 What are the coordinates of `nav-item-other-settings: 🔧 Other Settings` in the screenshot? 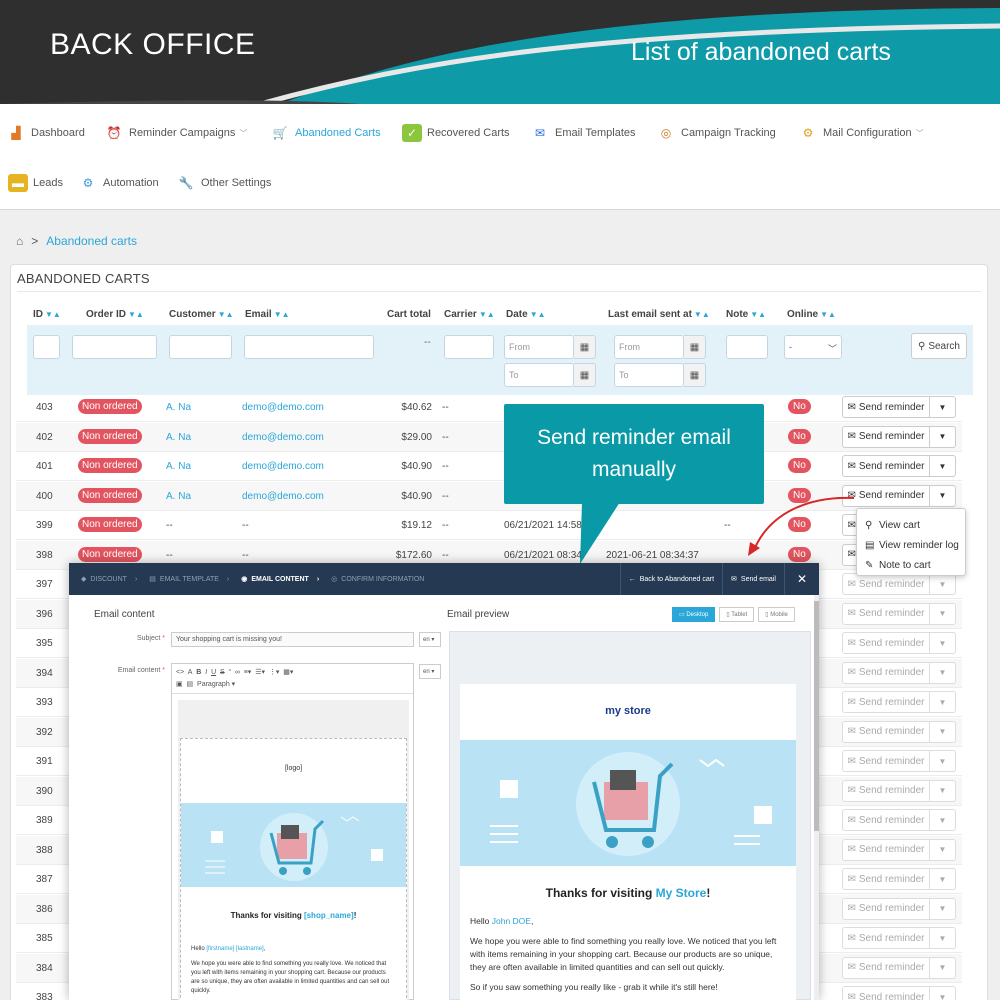 It's located at (224, 183).